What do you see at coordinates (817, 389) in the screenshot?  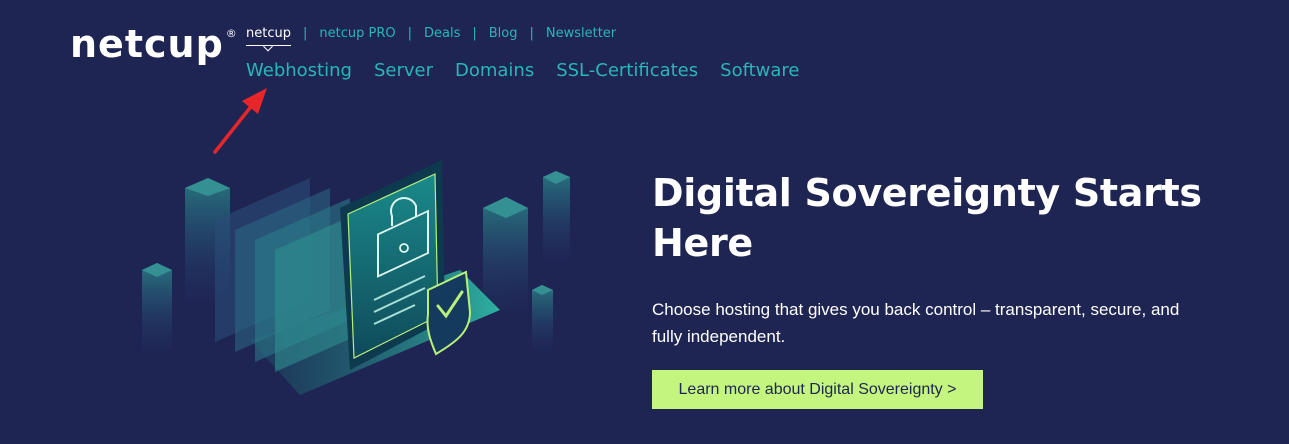 I see `learn-more-button: Learn more about Digital Sovereignty >` at bounding box center [817, 389].